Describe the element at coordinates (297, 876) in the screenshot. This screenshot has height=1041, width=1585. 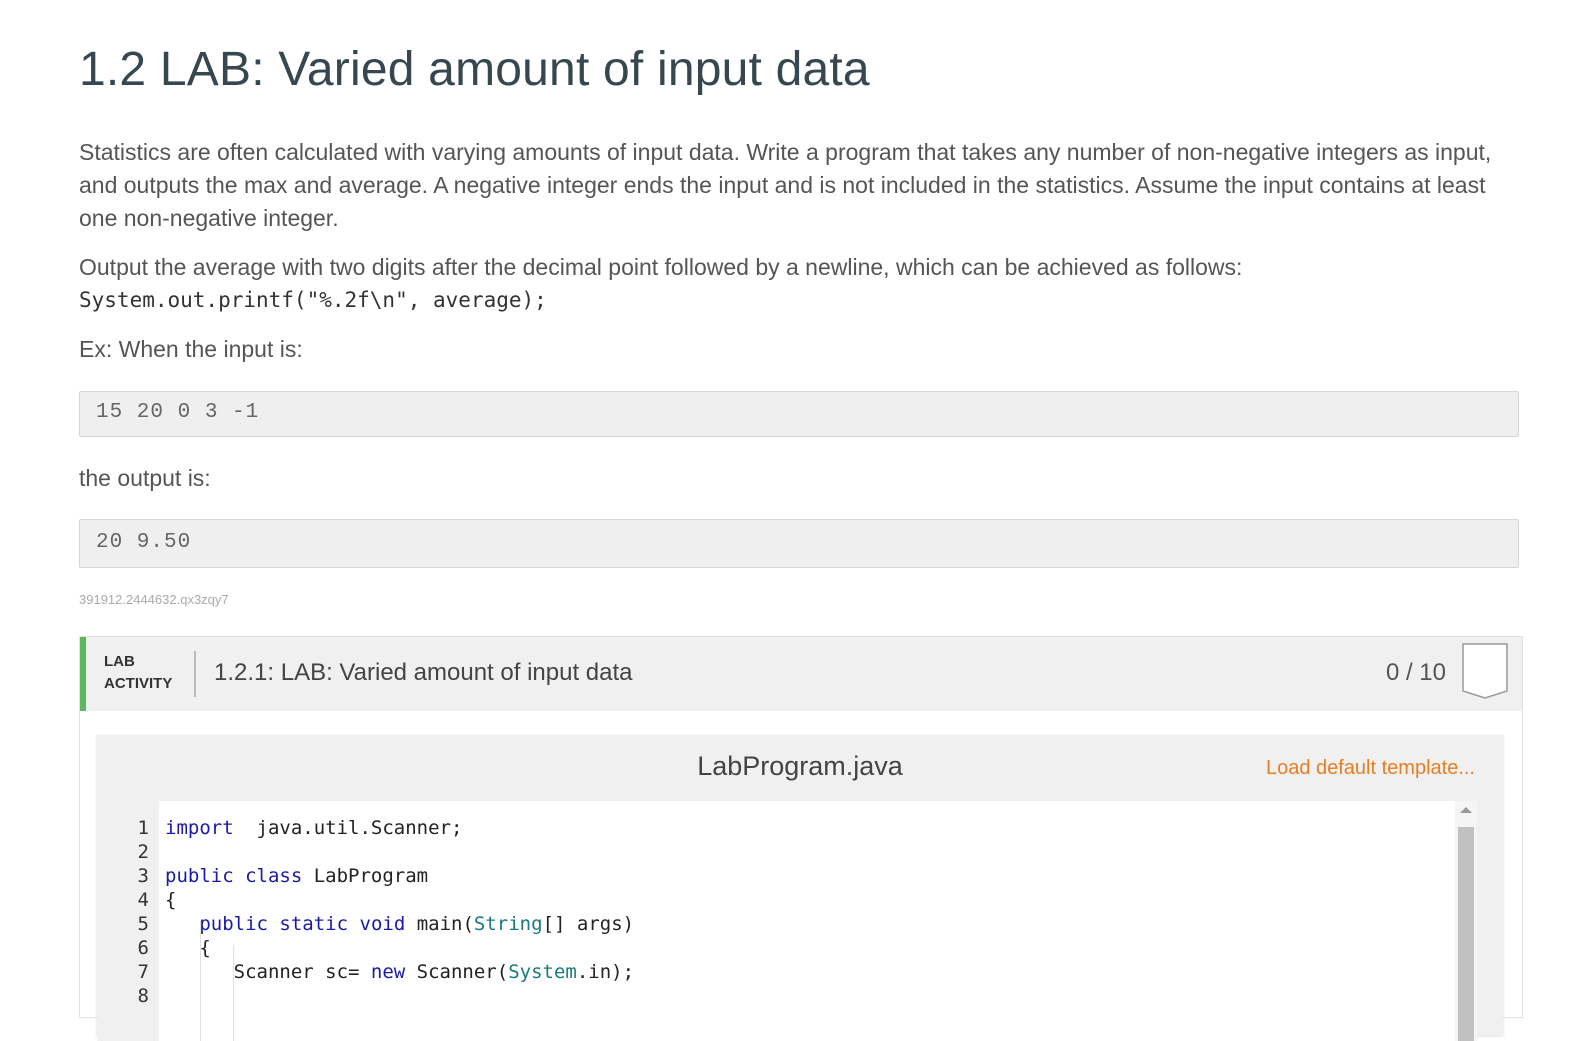
I see `code-text: public class LabProgram` at that location.